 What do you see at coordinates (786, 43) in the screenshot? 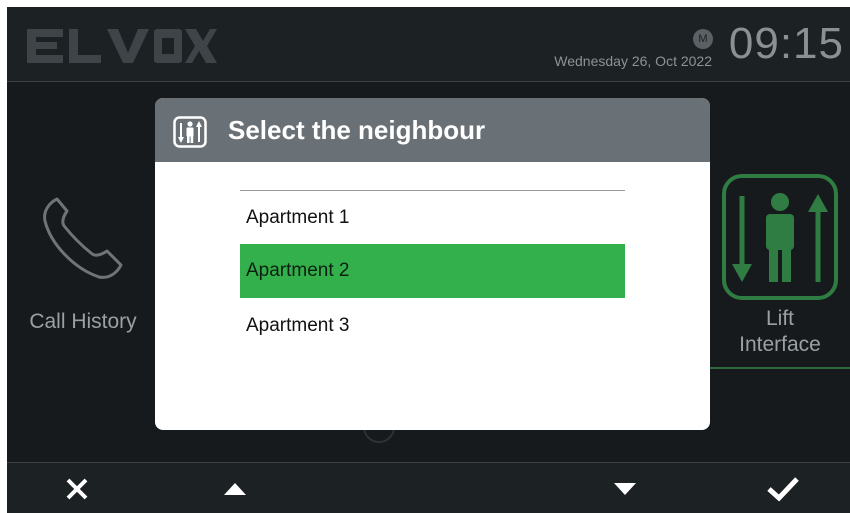
I see `clock-time: 09:15` at bounding box center [786, 43].